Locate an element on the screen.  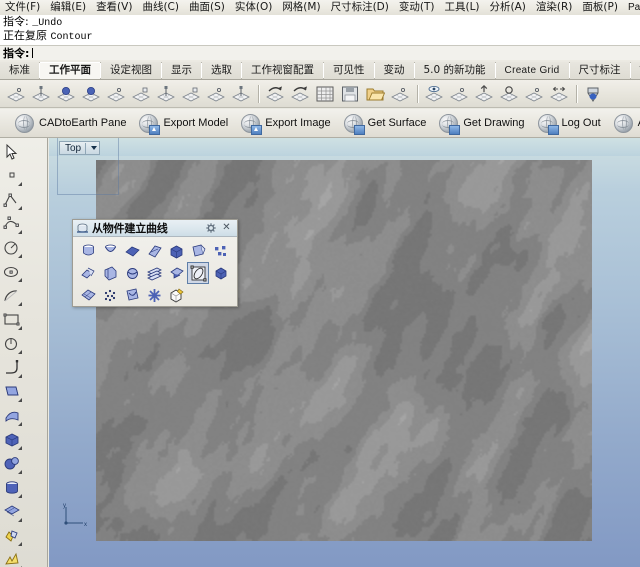
menu-item-13: Paneling Tools is located at coordinates (631, 7).